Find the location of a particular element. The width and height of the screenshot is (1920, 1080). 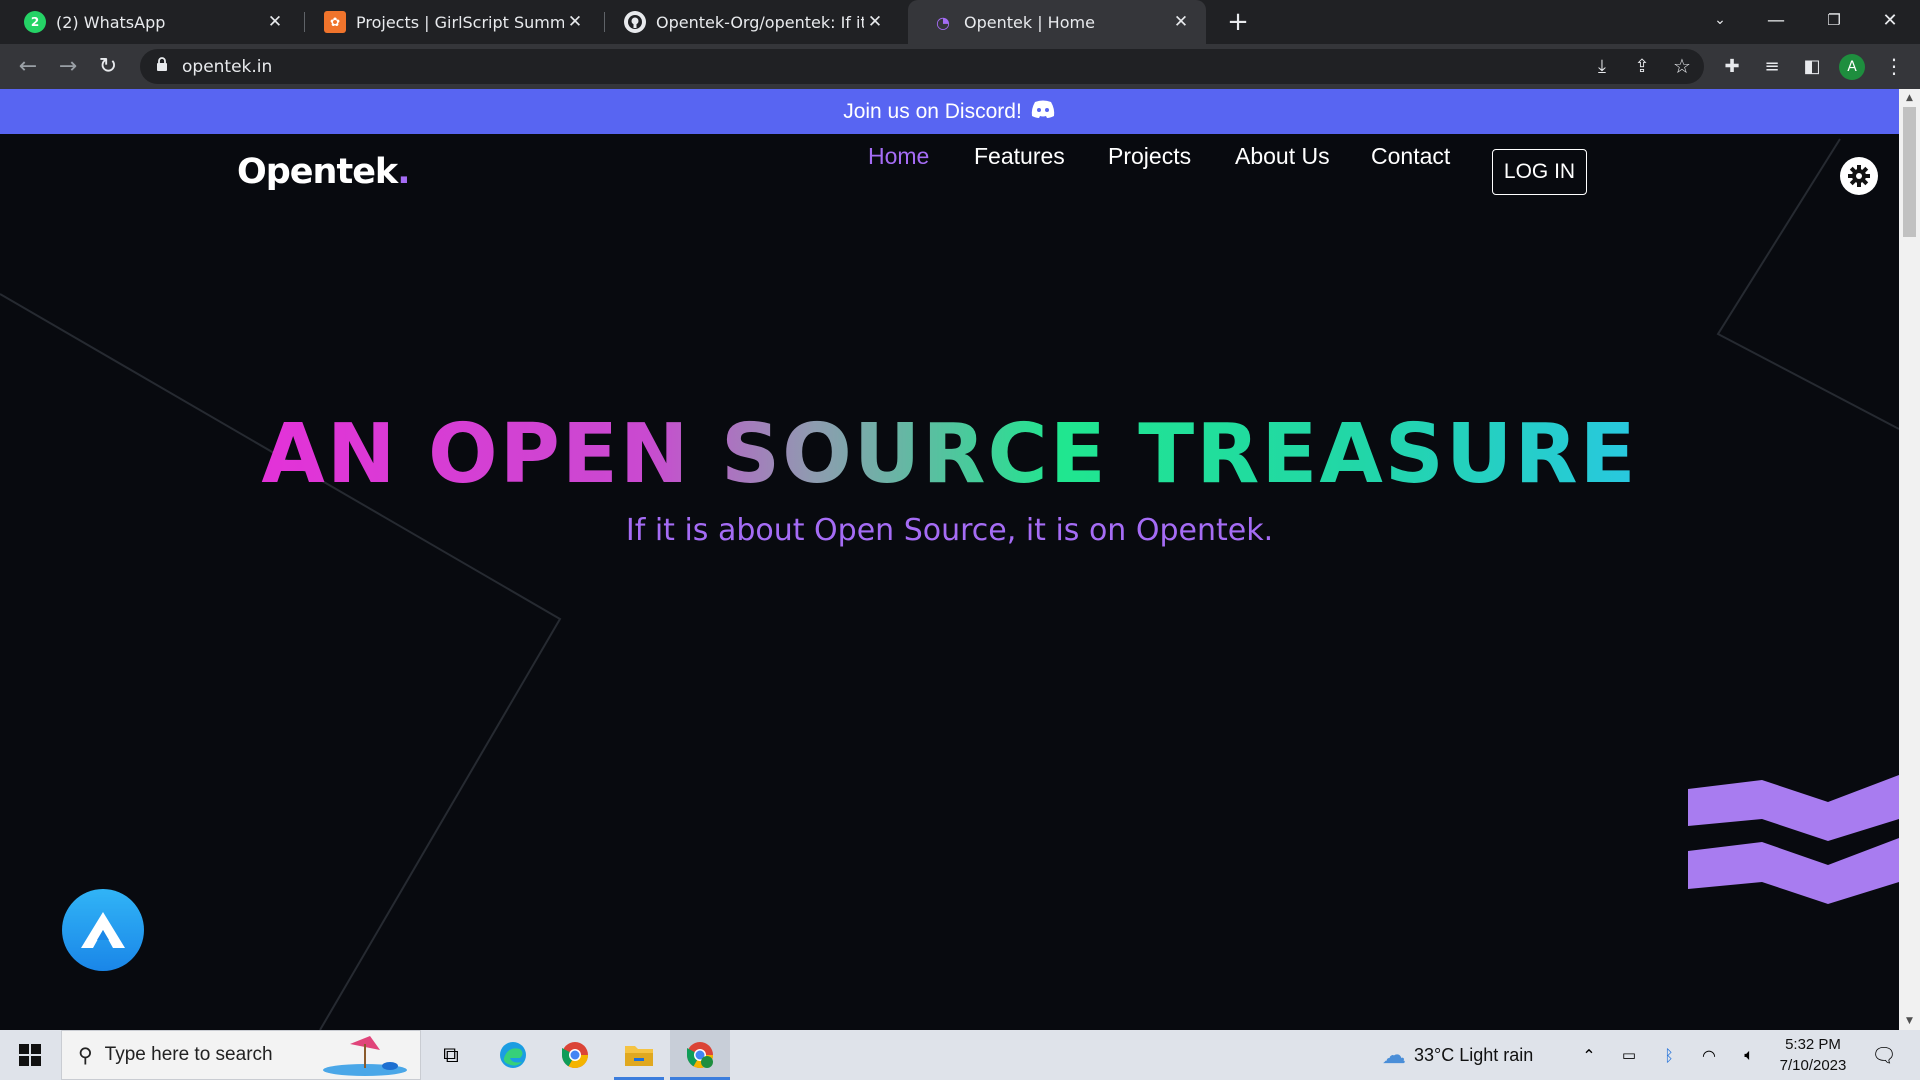

menu-dots-icon: ⋮ is located at coordinates (1894, 66).